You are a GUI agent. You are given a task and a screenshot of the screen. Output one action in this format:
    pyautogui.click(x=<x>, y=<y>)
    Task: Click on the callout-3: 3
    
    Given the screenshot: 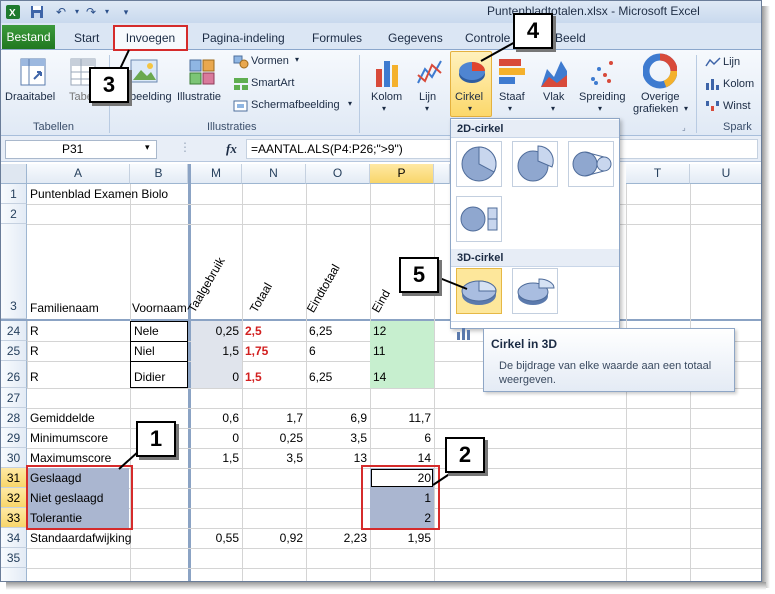 What is the action you would take?
    pyautogui.click(x=109, y=85)
    